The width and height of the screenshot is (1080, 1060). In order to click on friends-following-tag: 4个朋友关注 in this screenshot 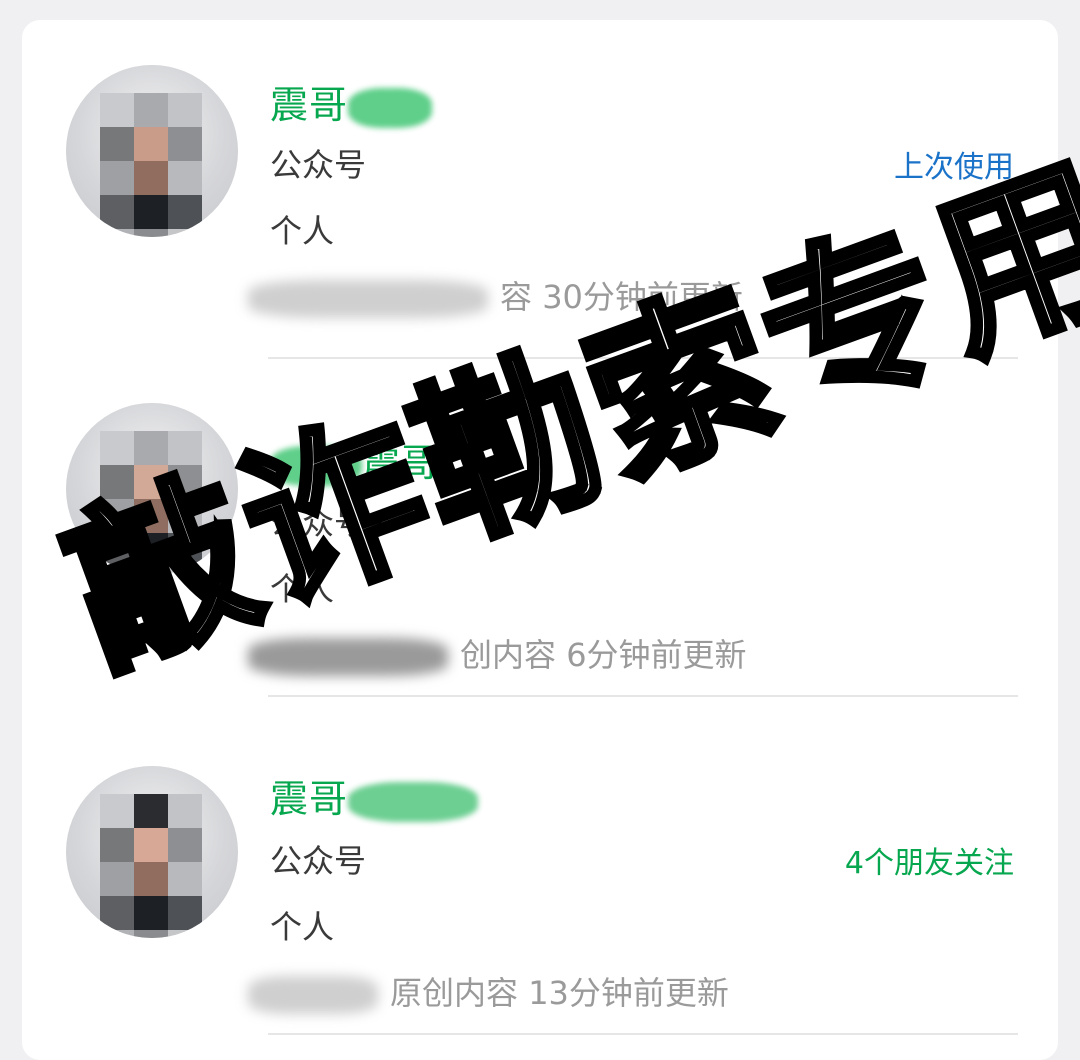, I will do `click(929, 863)`.